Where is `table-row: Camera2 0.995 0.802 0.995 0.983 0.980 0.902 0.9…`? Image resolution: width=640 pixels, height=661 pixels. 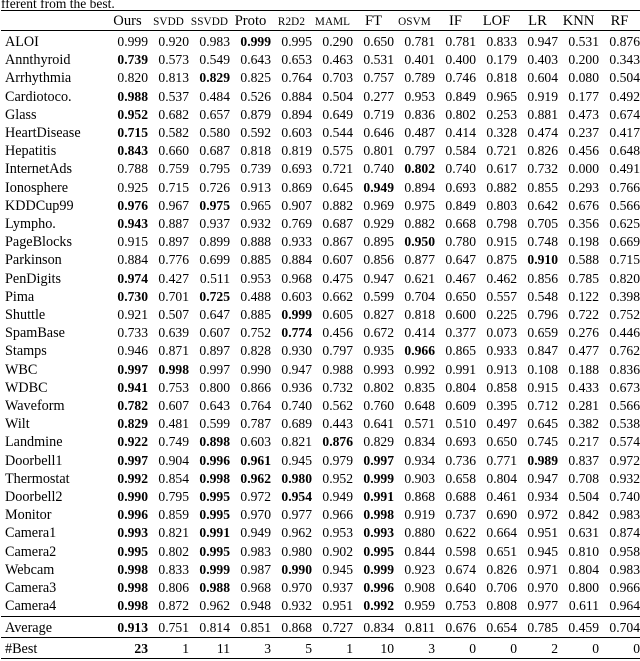 table-row: Camera2 0.995 0.802 0.995 0.983 0.980 0.902 0.9… is located at coordinates (320, 552).